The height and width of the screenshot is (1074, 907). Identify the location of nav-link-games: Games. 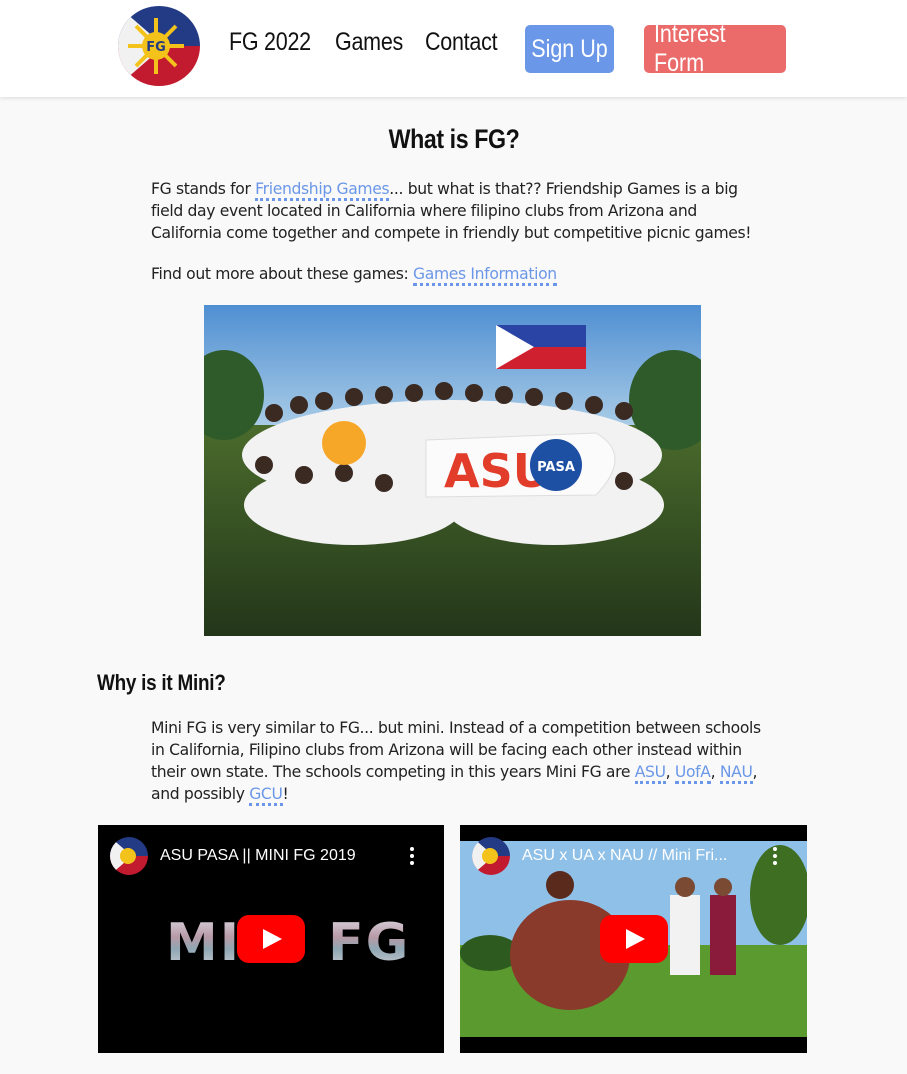
(369, 42).